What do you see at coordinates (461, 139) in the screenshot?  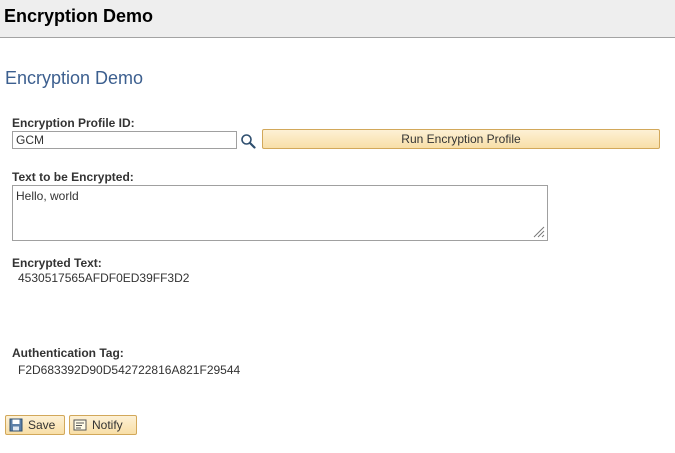 I see `run-encryption-profile-button: Run Encryption Profile` at bounding box center [461, 139].